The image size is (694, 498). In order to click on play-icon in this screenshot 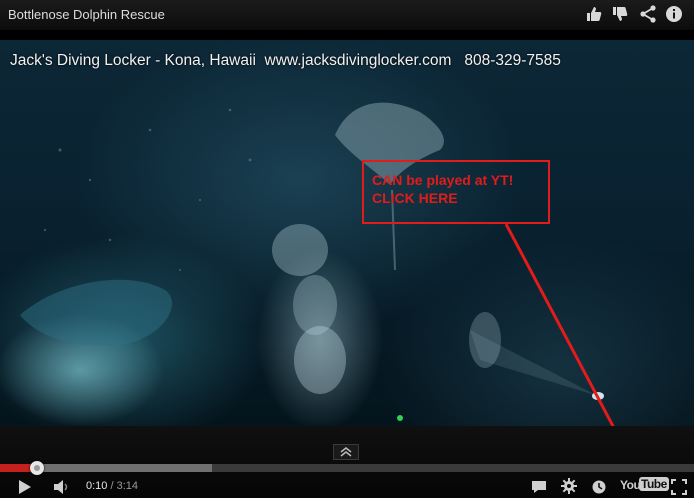, I will do `click(25, 487)`.